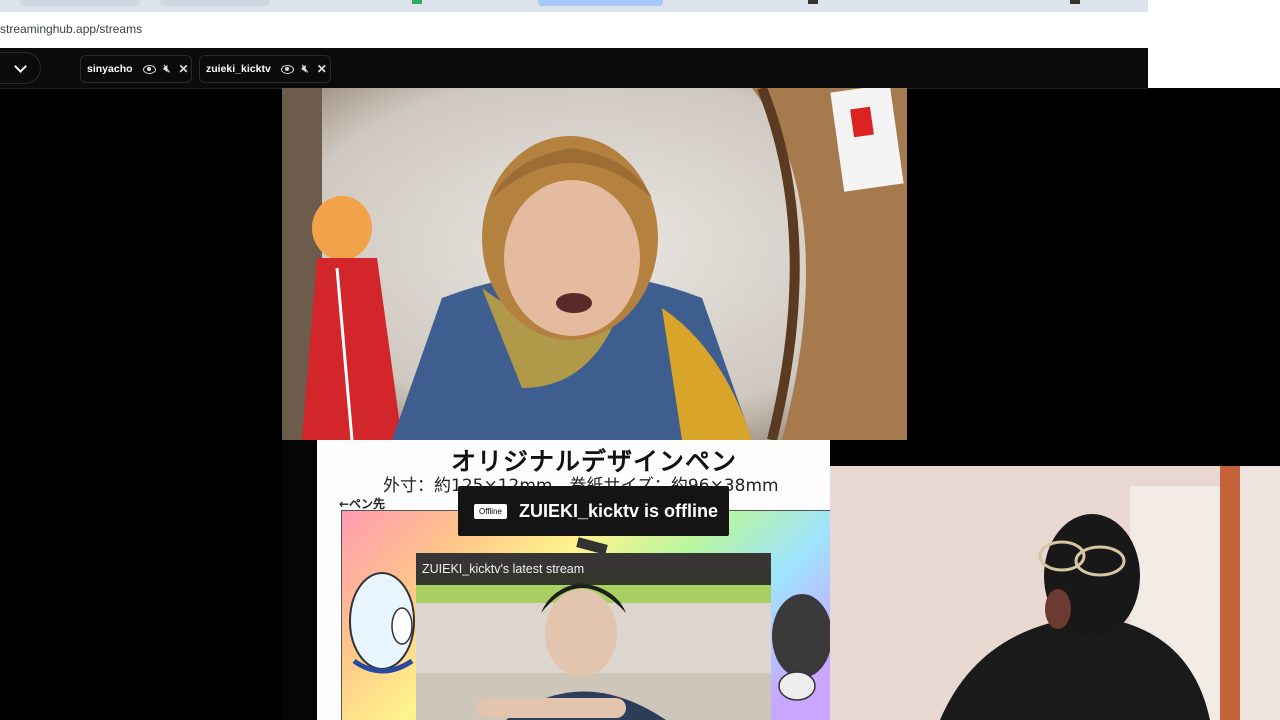 This screenshot has width=1280, height=720. Describe the element at coordinates (238, 69) in the screenshot. I see `stream-chip-name: zuieki_kicktv` at that location.